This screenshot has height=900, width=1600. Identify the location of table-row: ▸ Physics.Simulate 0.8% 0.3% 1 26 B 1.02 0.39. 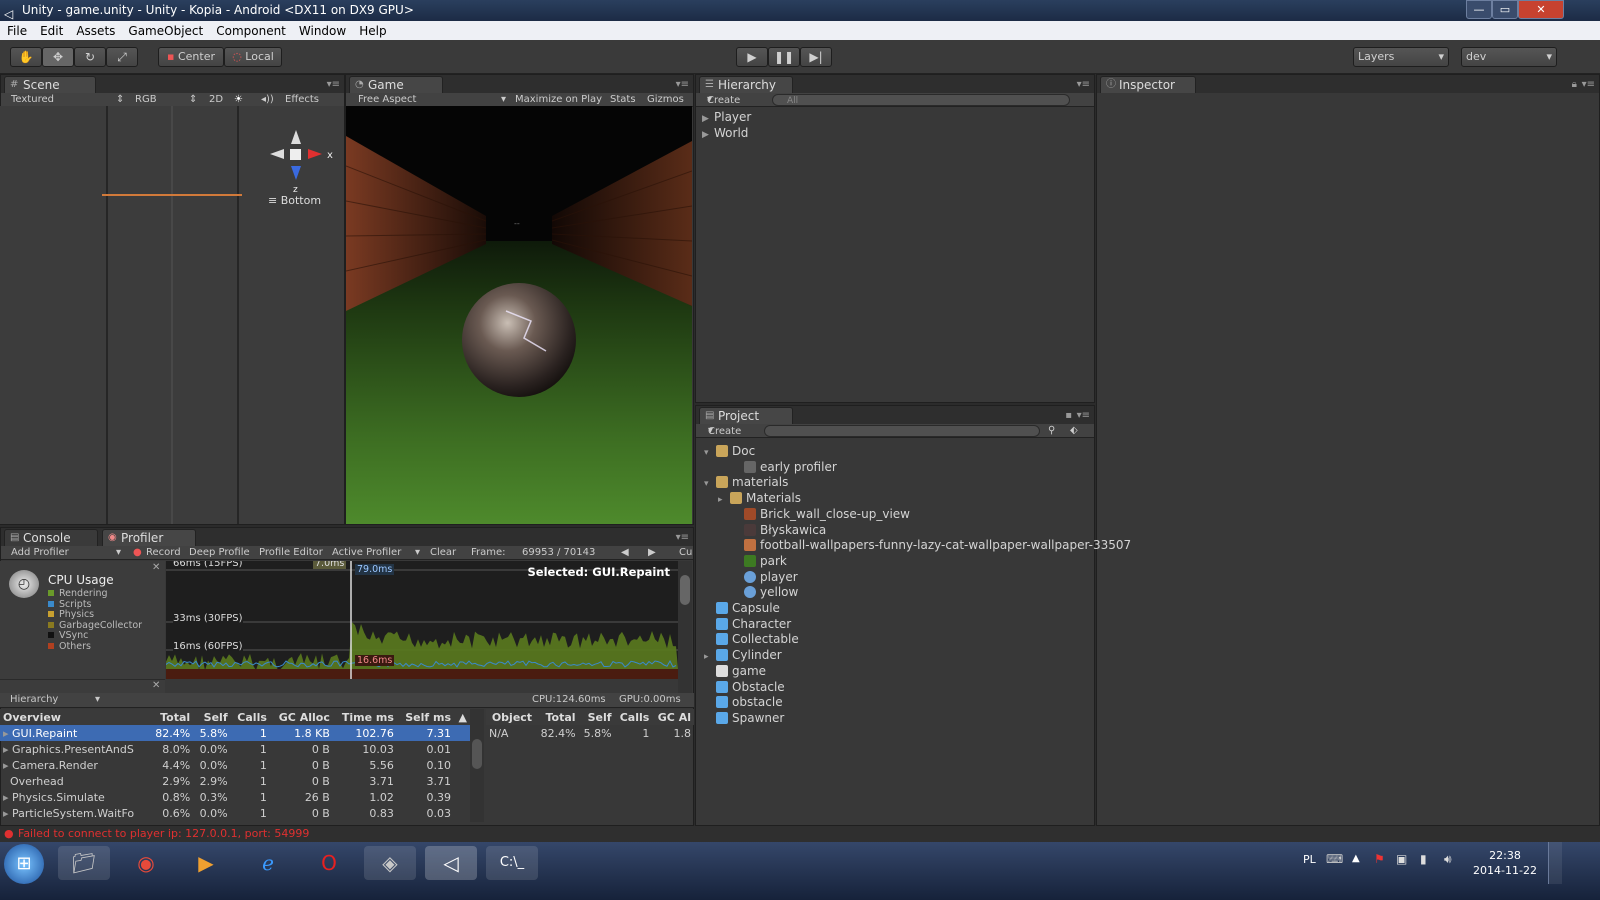
(235, 797).